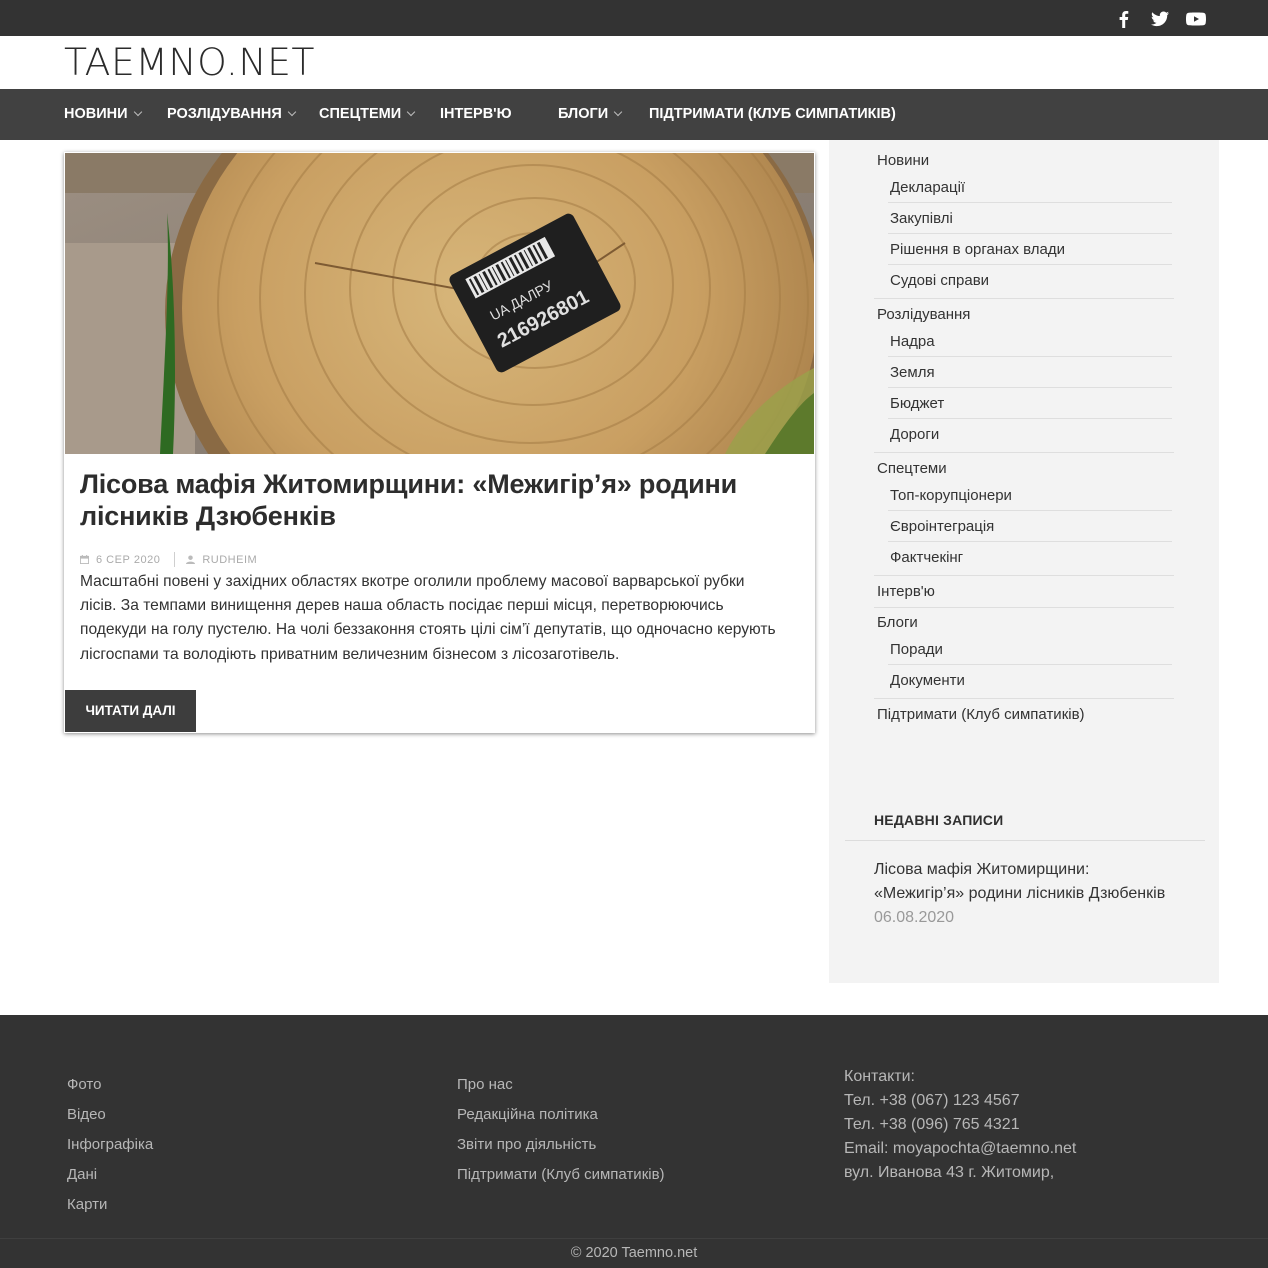 The image size is (1268, 1268). Describe the element at coordinates (110, 1175) in the screenshot. I see `footer-link: Дані` at that location.